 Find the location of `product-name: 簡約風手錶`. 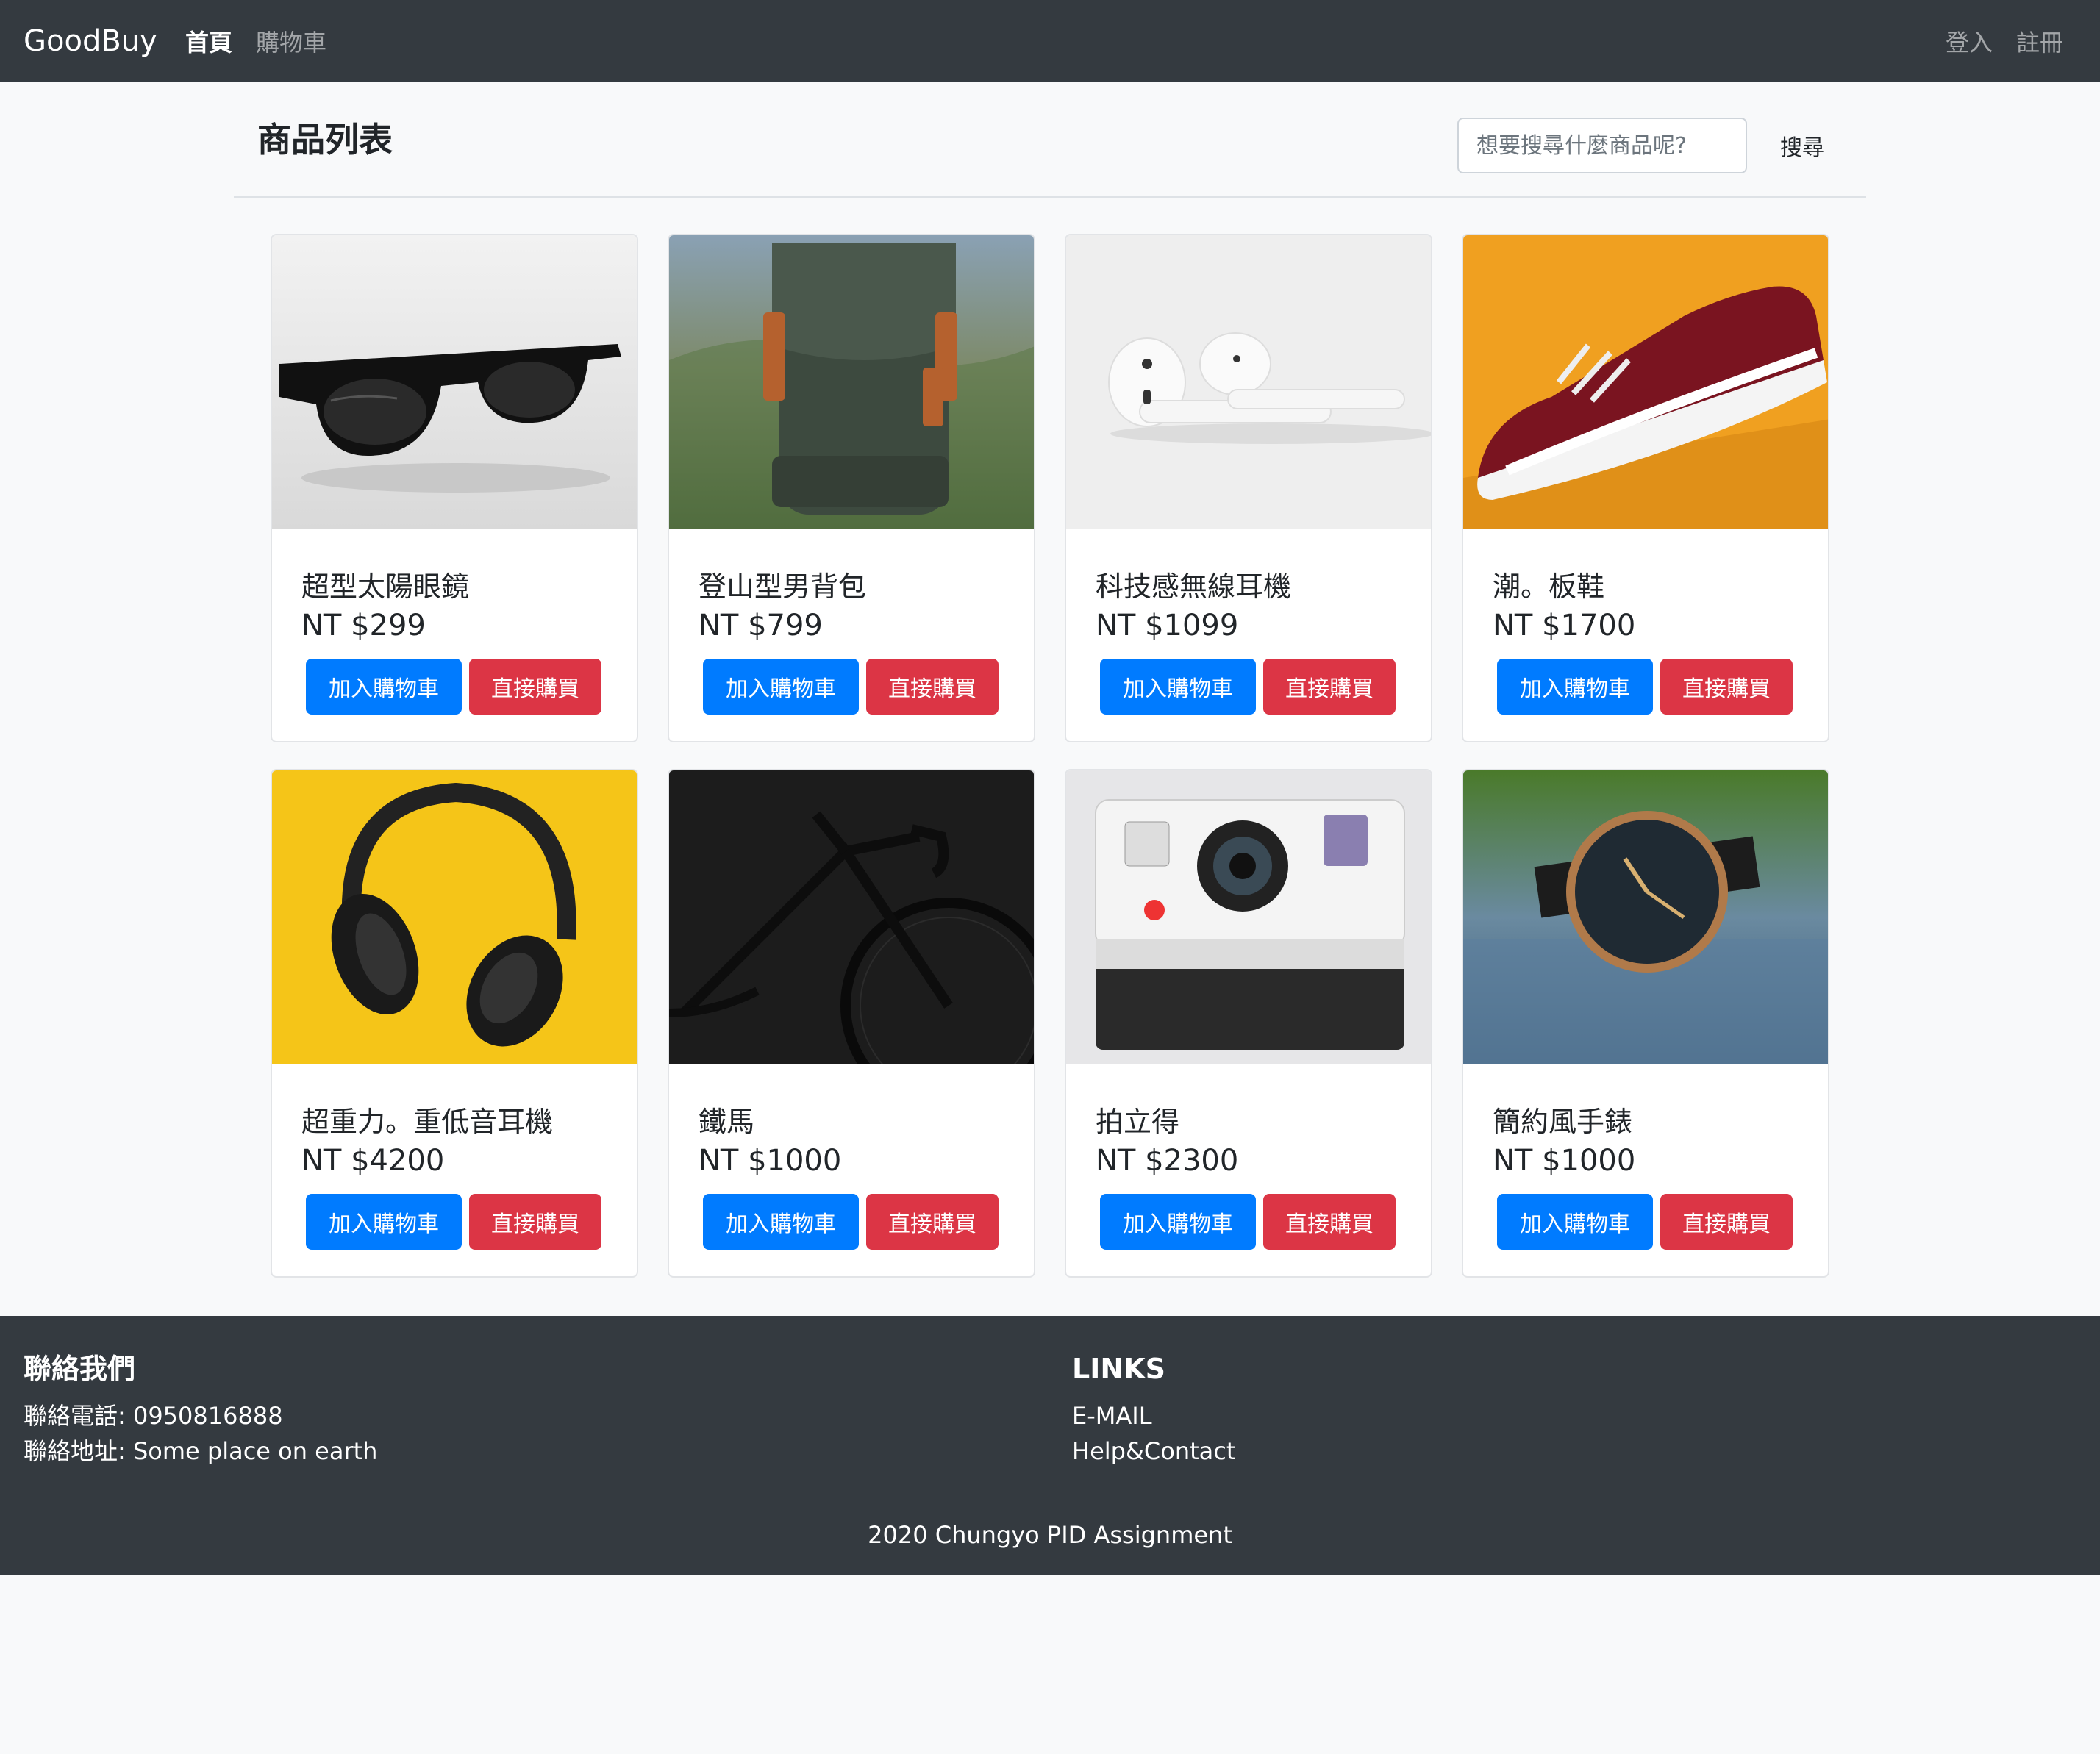

product-name: 簡約風手錶 is located at coordinates (1563, 1122).